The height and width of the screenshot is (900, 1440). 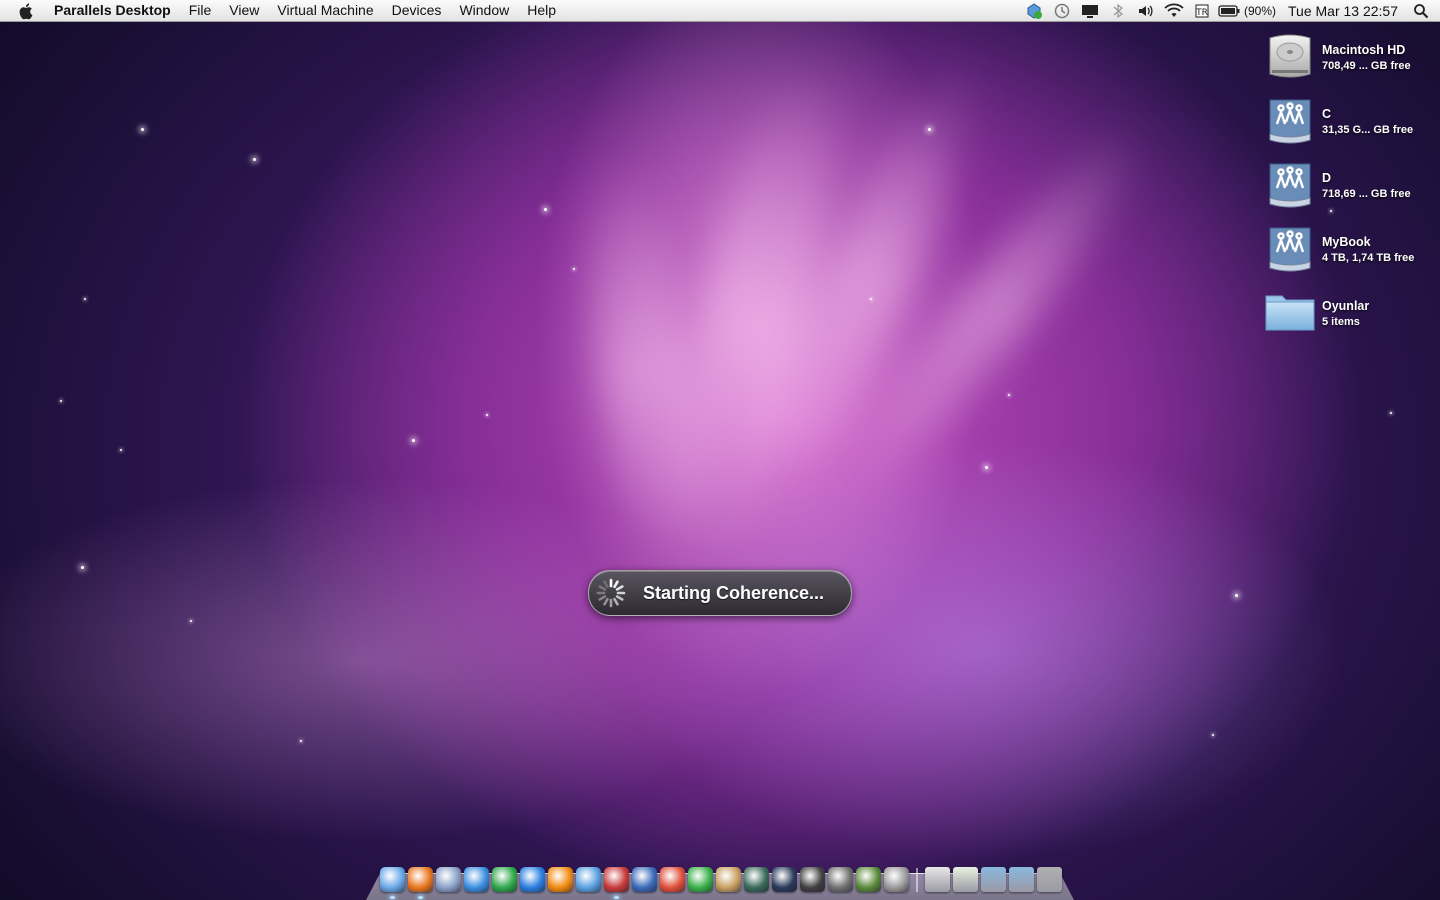 I want to click on applications-folder-icon, so click(x=993, y=879).